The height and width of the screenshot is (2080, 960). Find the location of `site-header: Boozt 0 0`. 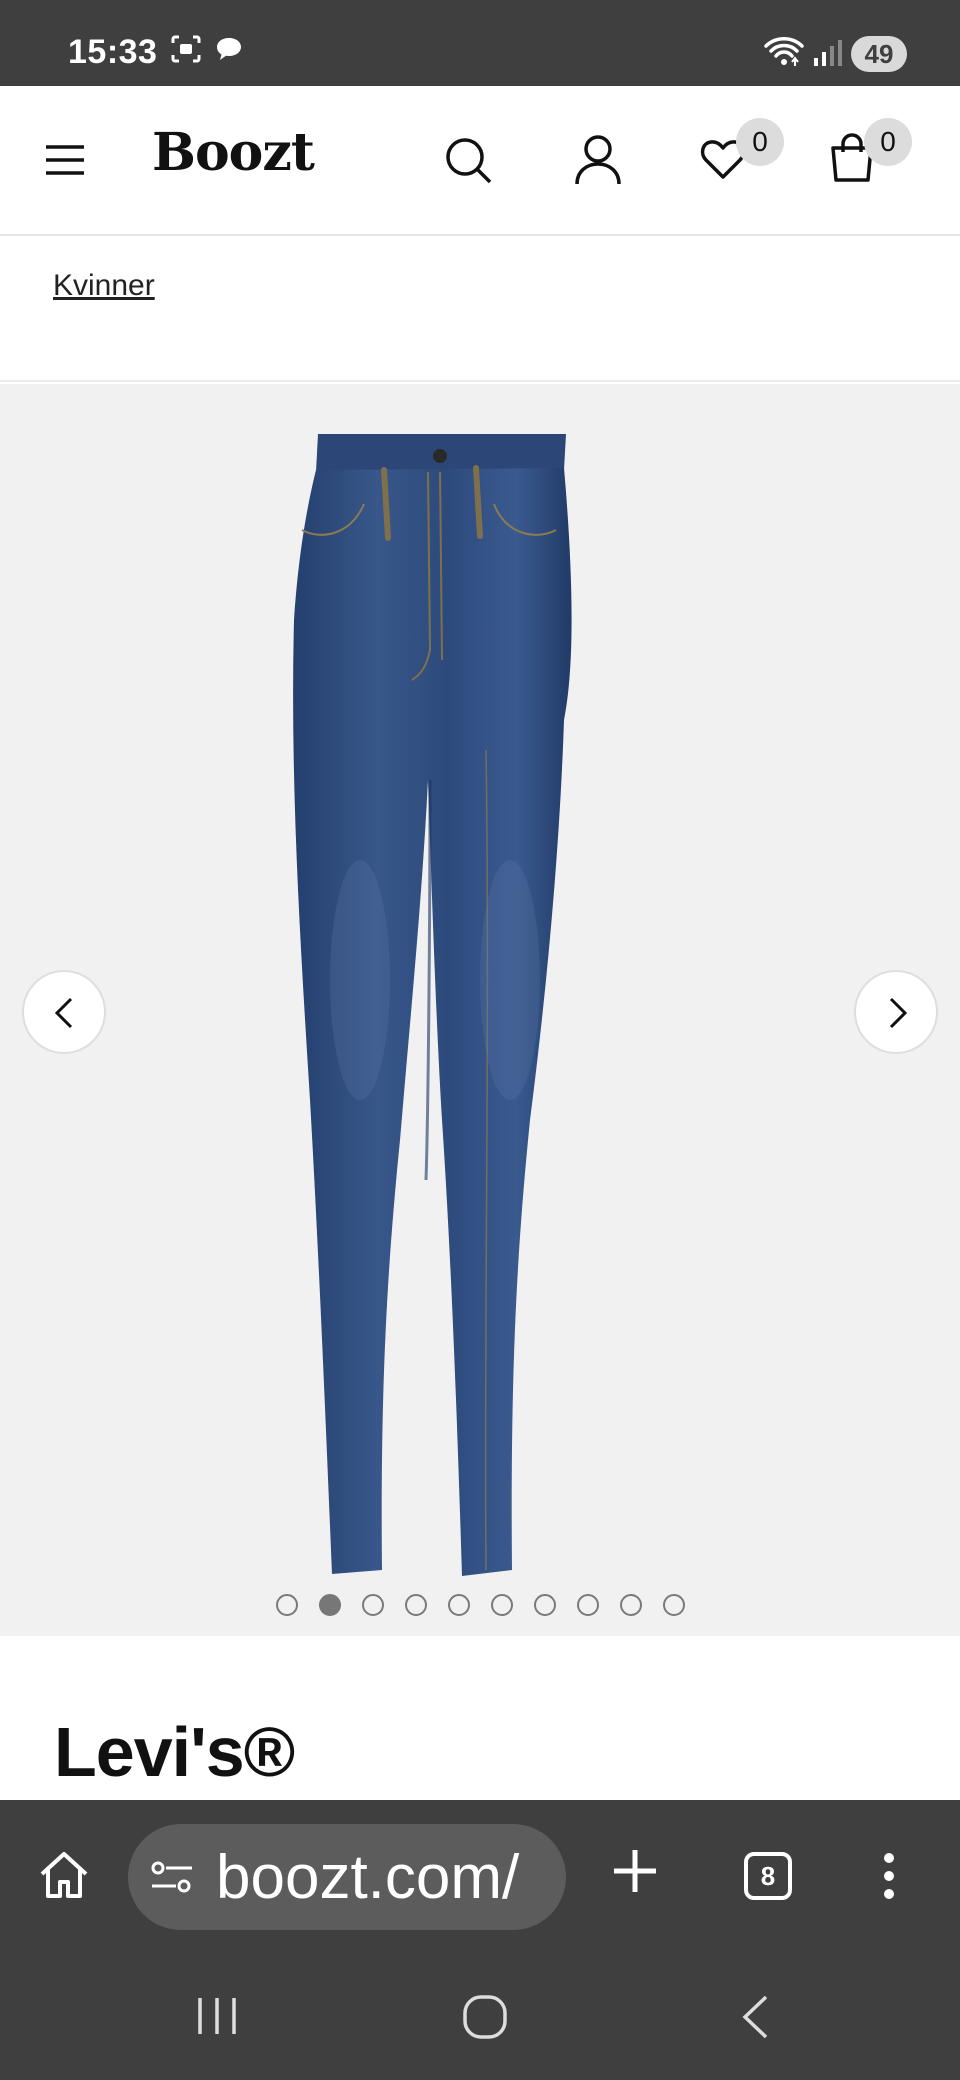

site-header: Boozt 0 0 is located at coordinates (480, 161).